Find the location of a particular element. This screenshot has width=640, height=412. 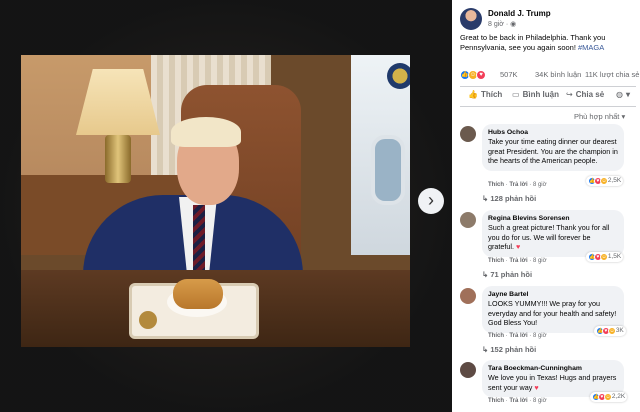

like-button: 👍 Thích is located at coordinates (485, 94).